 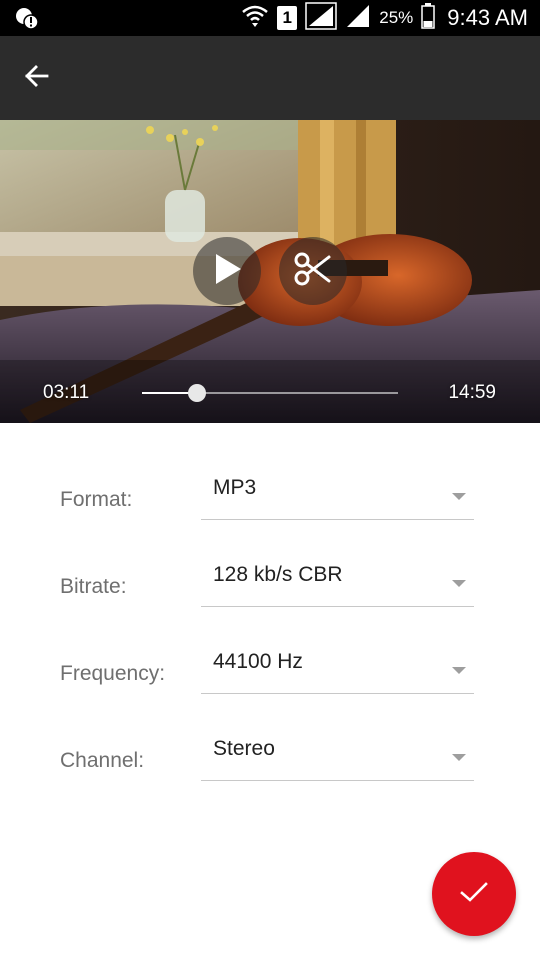 I want to click on frequency-label: Frequency:, so click(x=113, y=673).